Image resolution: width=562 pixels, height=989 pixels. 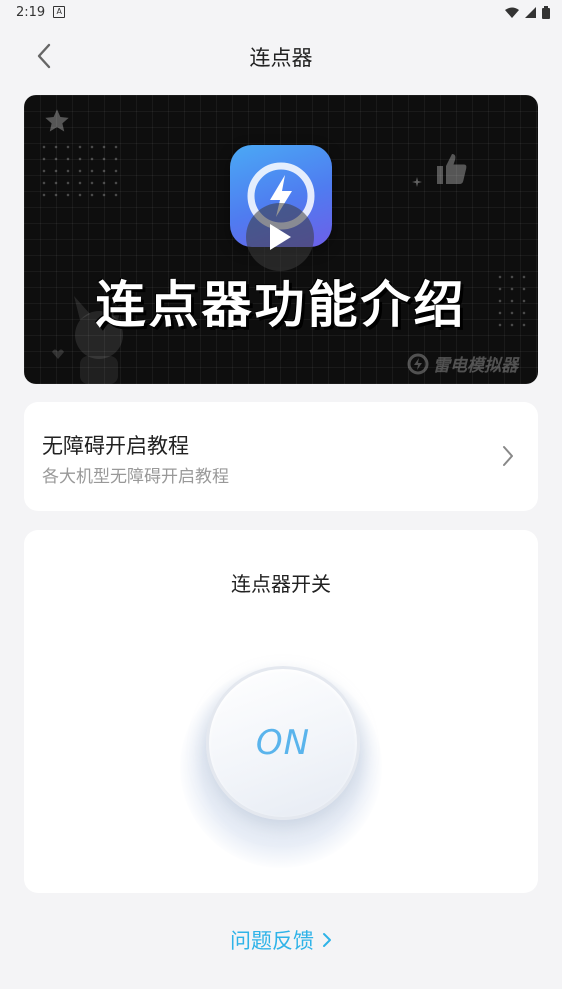 I want to click on toggle-label: ON, so click(x=283, y=743).